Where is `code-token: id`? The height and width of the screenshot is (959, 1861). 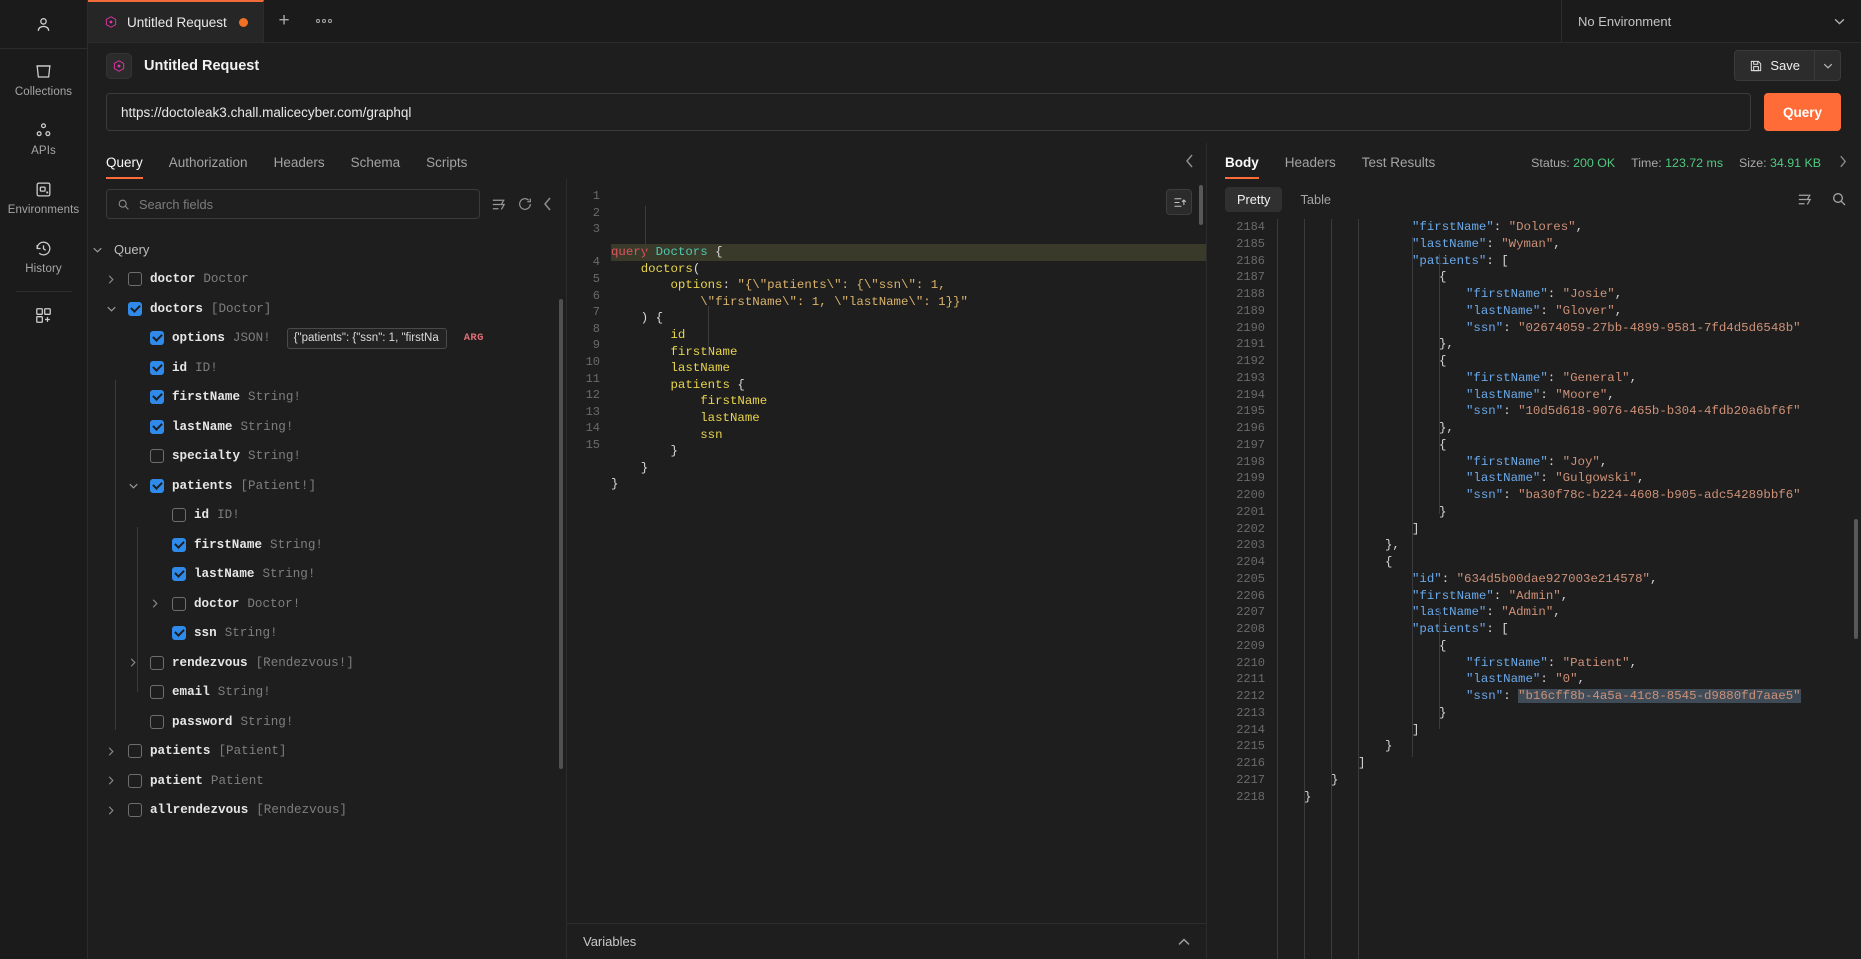
code-token: id is located at coordinates (678, 334).